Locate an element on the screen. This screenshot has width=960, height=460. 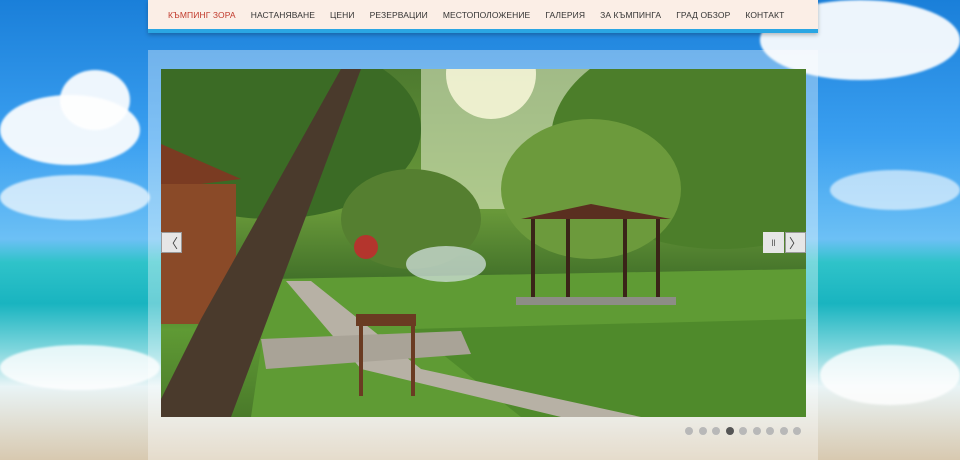
slider-next-button: 〉 is located at coordinates (795, 242).